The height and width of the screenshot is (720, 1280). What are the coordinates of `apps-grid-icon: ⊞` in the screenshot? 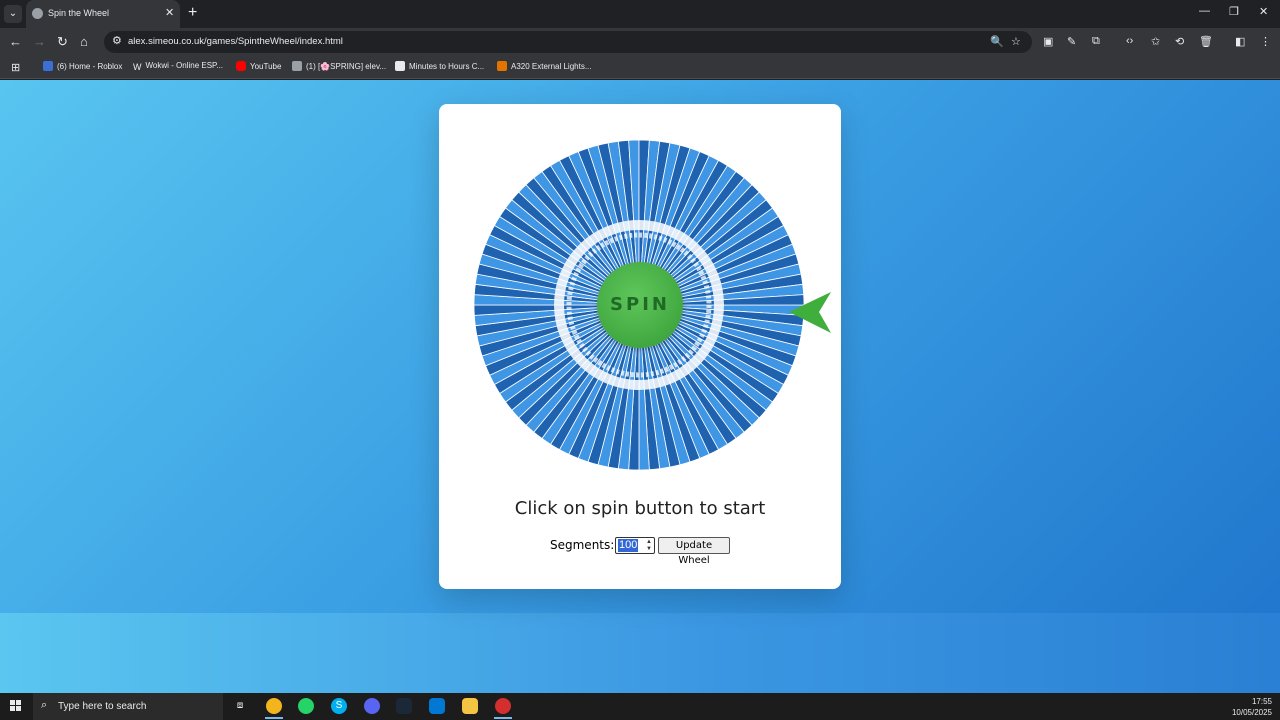 It's located at (15, 67).